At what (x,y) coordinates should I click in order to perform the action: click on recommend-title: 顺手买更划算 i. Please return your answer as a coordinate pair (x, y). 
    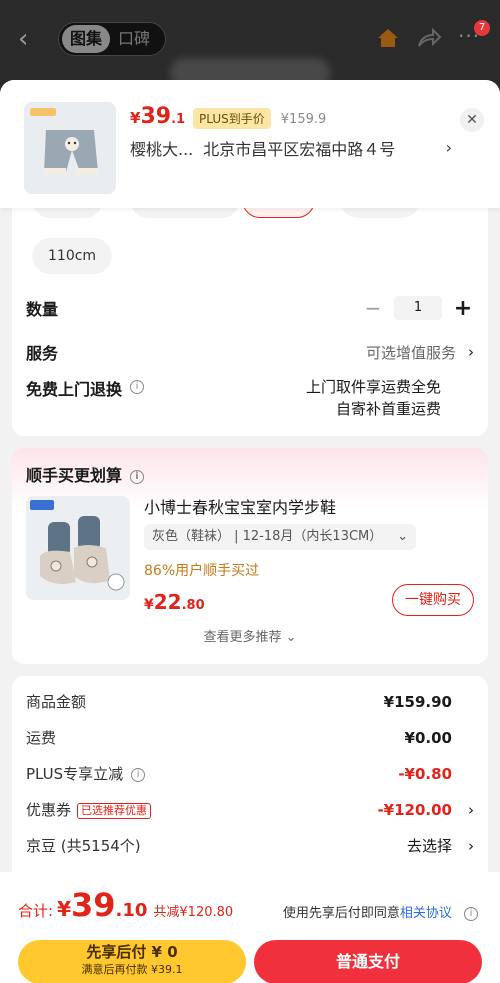
    Looking at the image, I should click on (85, 474).